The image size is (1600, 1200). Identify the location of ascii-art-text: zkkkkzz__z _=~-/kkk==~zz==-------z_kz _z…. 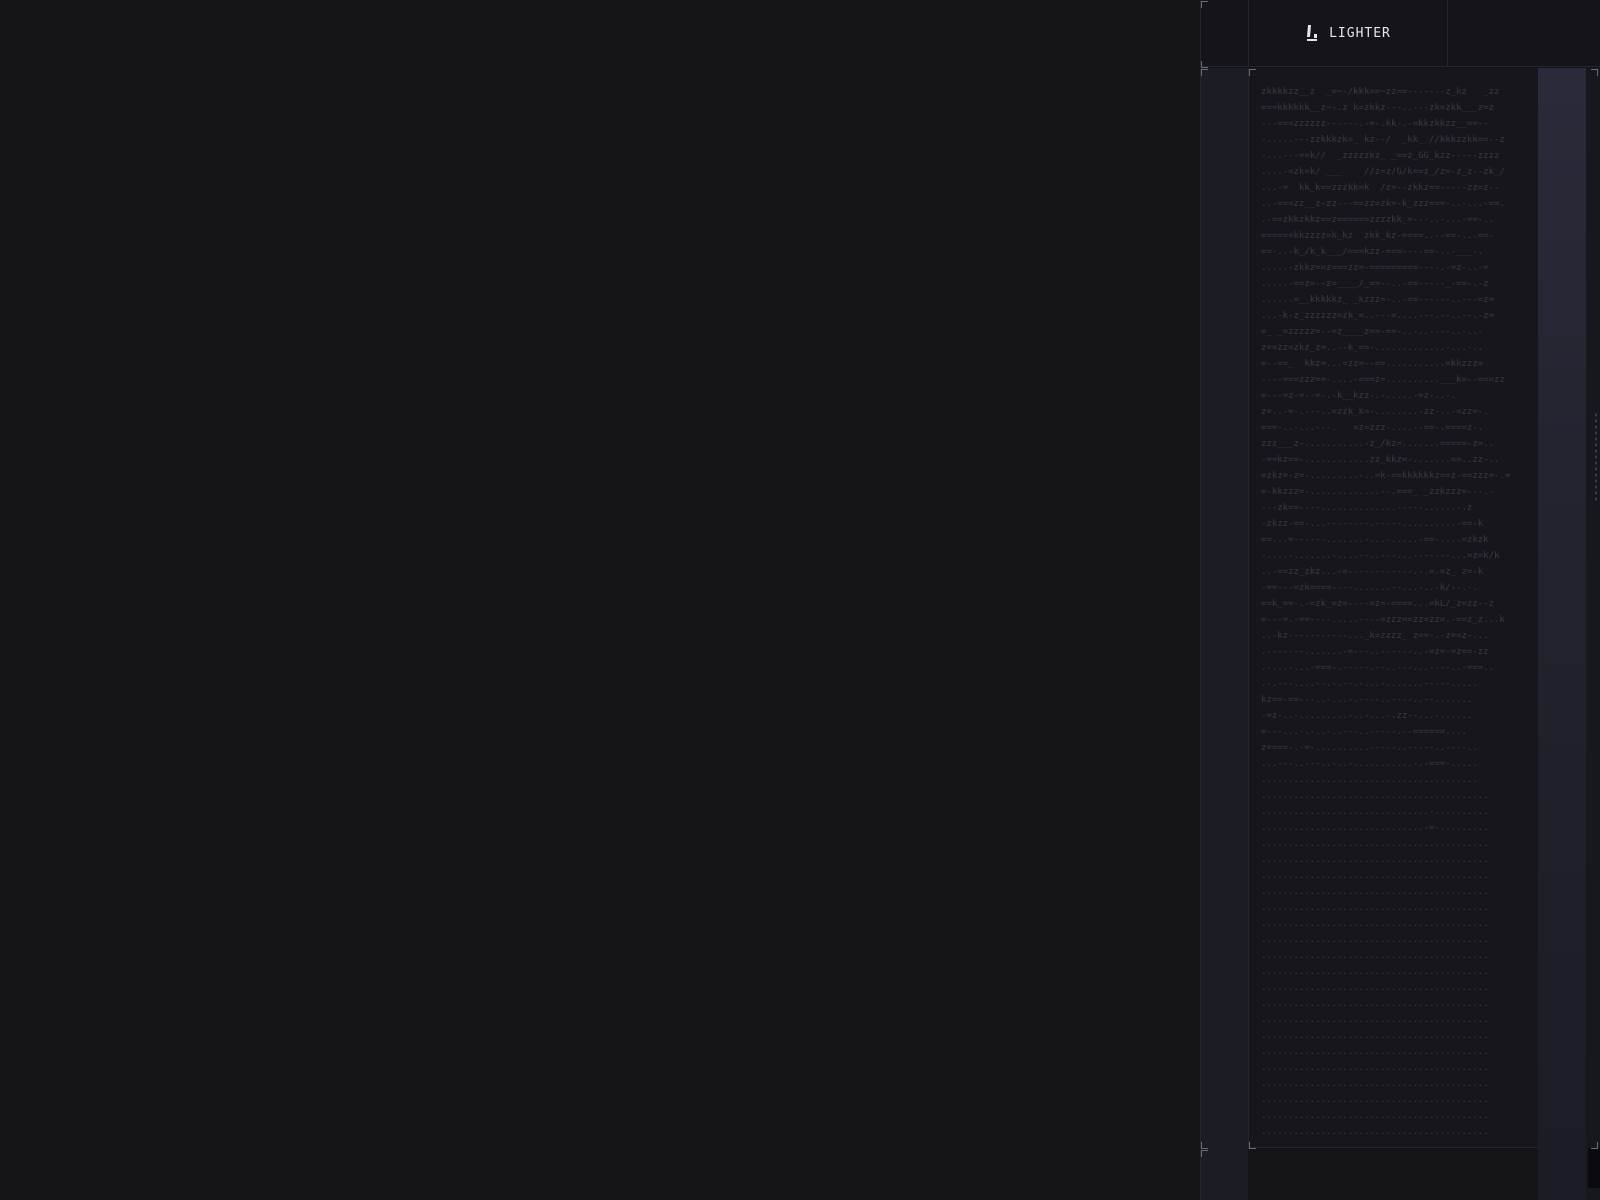
(1386, 617).